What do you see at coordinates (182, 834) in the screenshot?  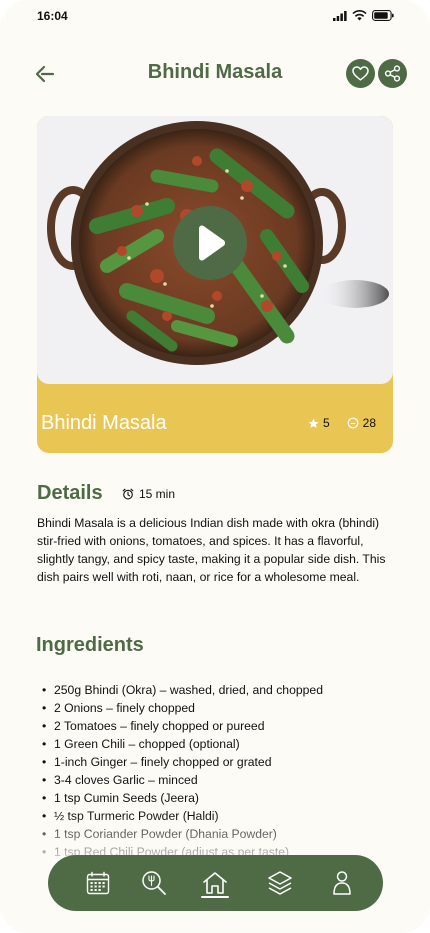 I see `ingredient-item: 1 tsp Coriander Powder (Dhania Powder)` at bounding box center [182, 834].